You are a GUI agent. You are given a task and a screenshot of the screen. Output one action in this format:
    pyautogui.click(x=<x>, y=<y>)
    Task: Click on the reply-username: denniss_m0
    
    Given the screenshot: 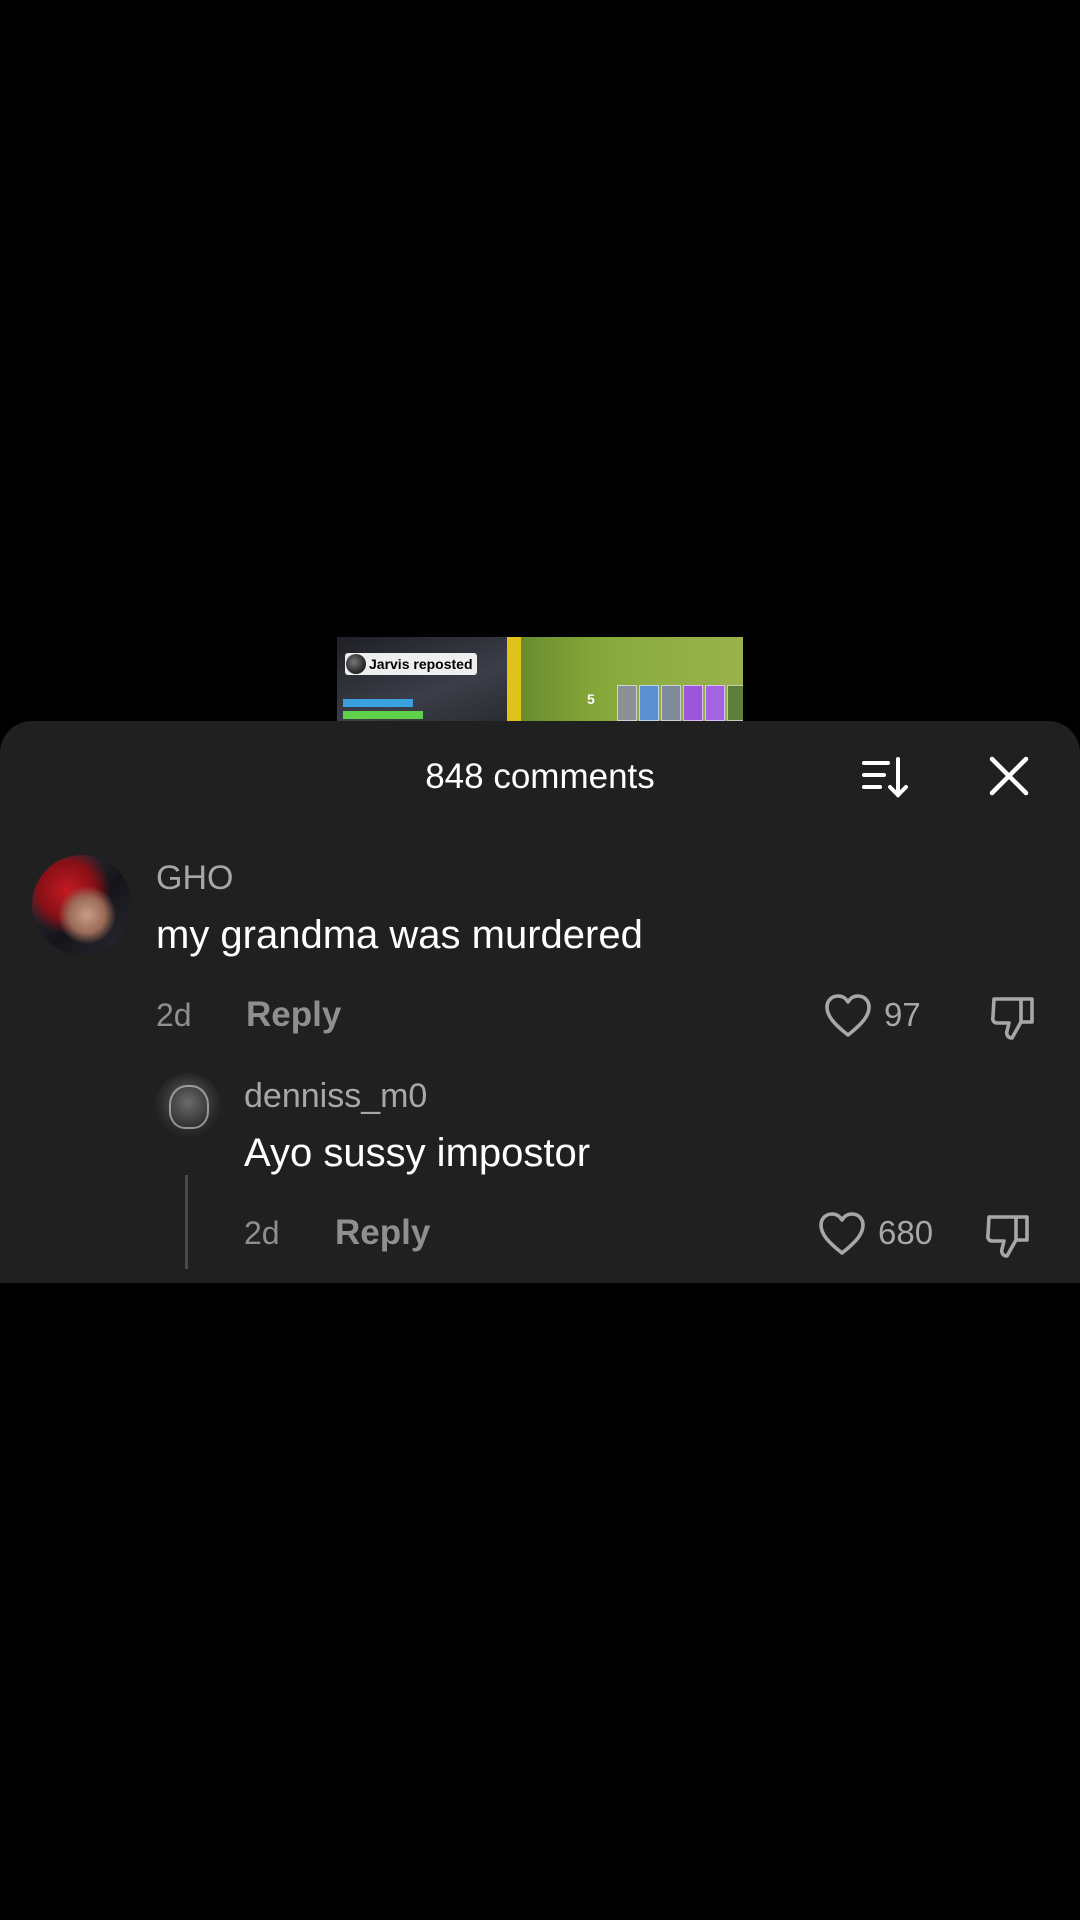 What is the action you would take?
    pyautogui.click(x=335, y=1096)
    